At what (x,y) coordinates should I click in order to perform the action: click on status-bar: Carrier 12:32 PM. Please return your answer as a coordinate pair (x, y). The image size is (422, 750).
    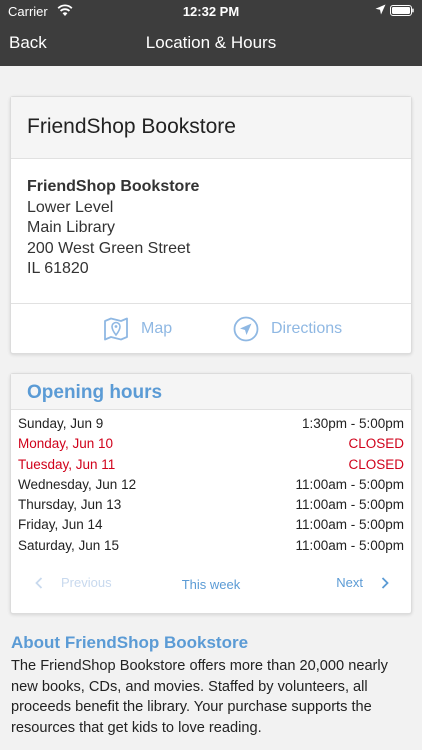
    Looking at the image, I should click on (211, 11).